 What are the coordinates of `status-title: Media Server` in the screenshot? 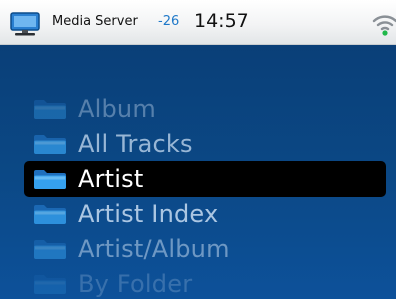 It's located at (95, 21).